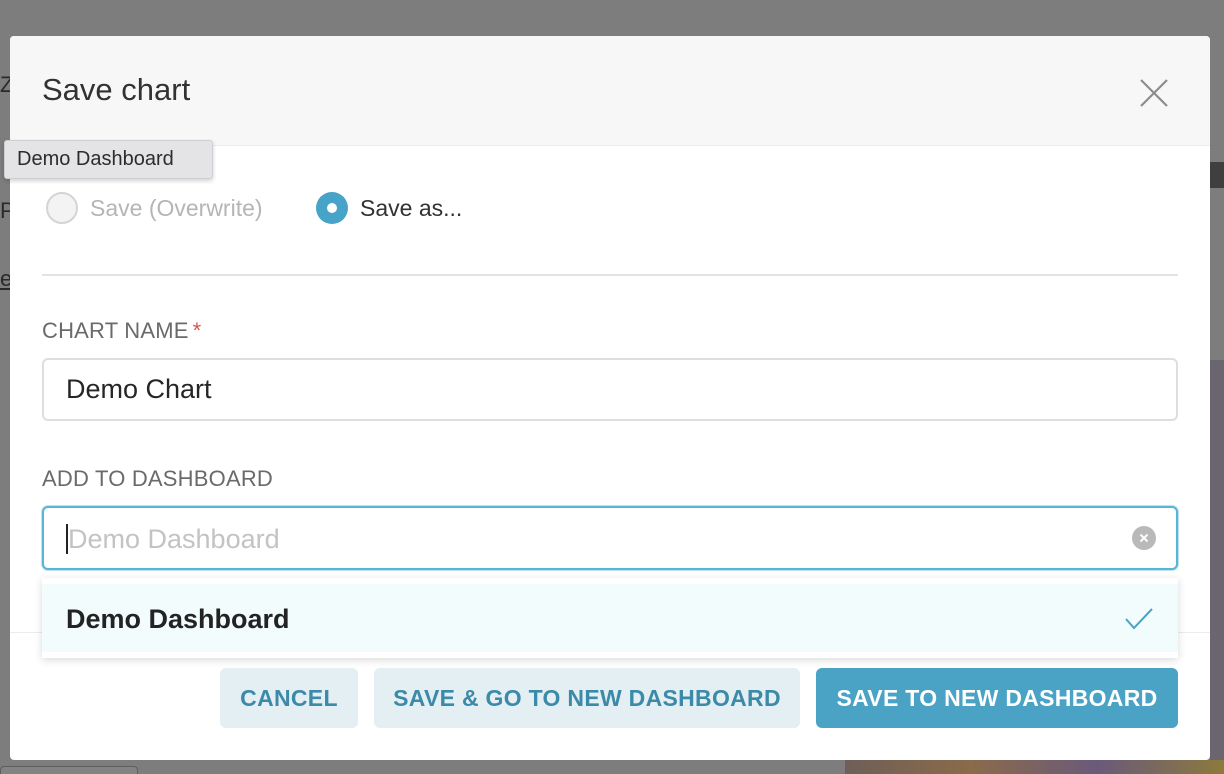 Image resolution: width=1224 pixels, height=774 pixels. What do you see at coordinates (1139, 619) in the screenshot?
I see `check-icon` at bounding box center [1139, 619].